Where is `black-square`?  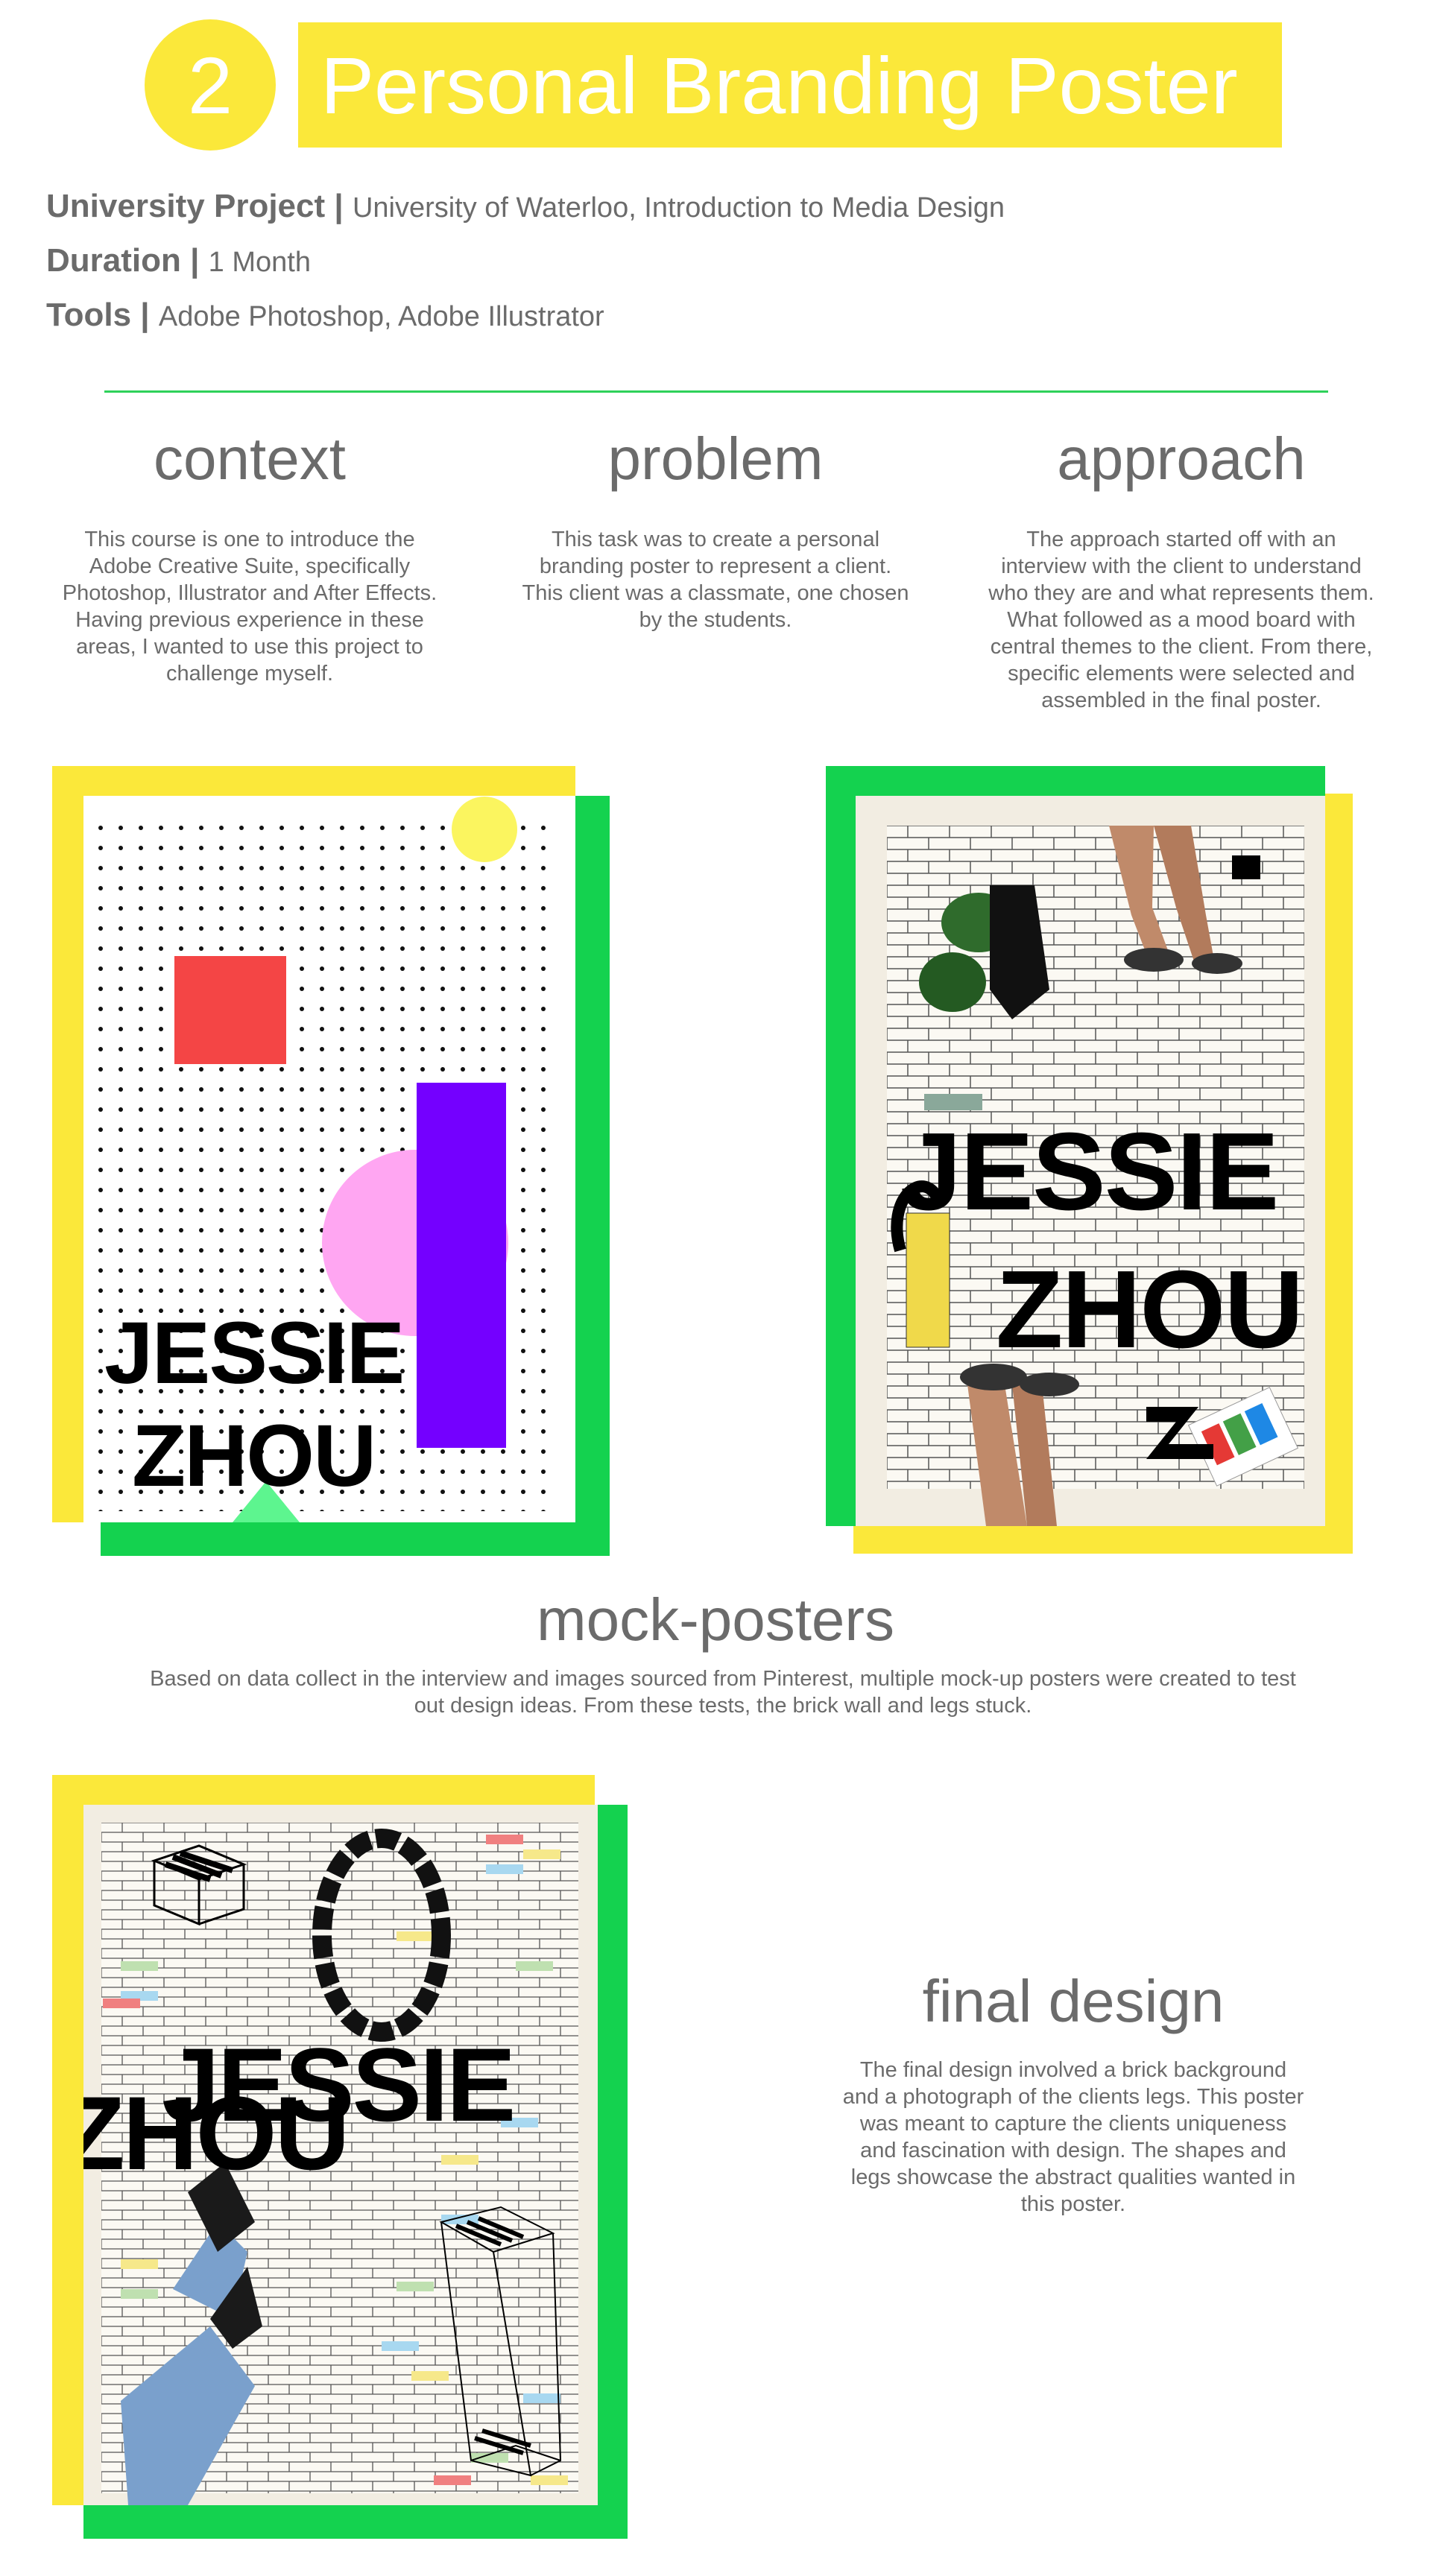
black-square is located at coordinates (1246, 867).